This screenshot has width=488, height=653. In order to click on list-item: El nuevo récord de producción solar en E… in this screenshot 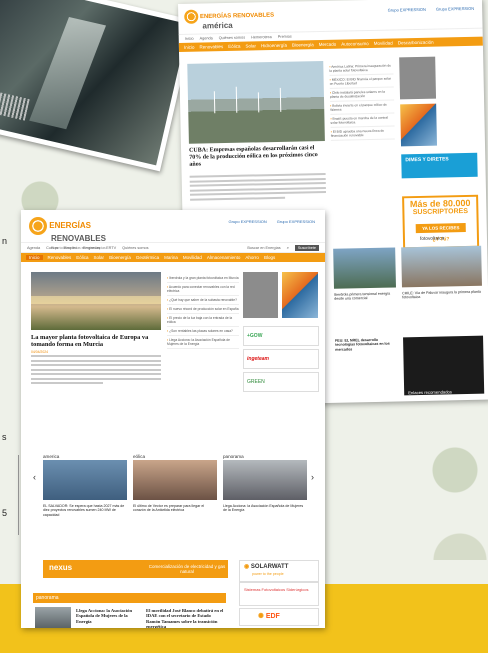, I will do `click(203, 309)`.